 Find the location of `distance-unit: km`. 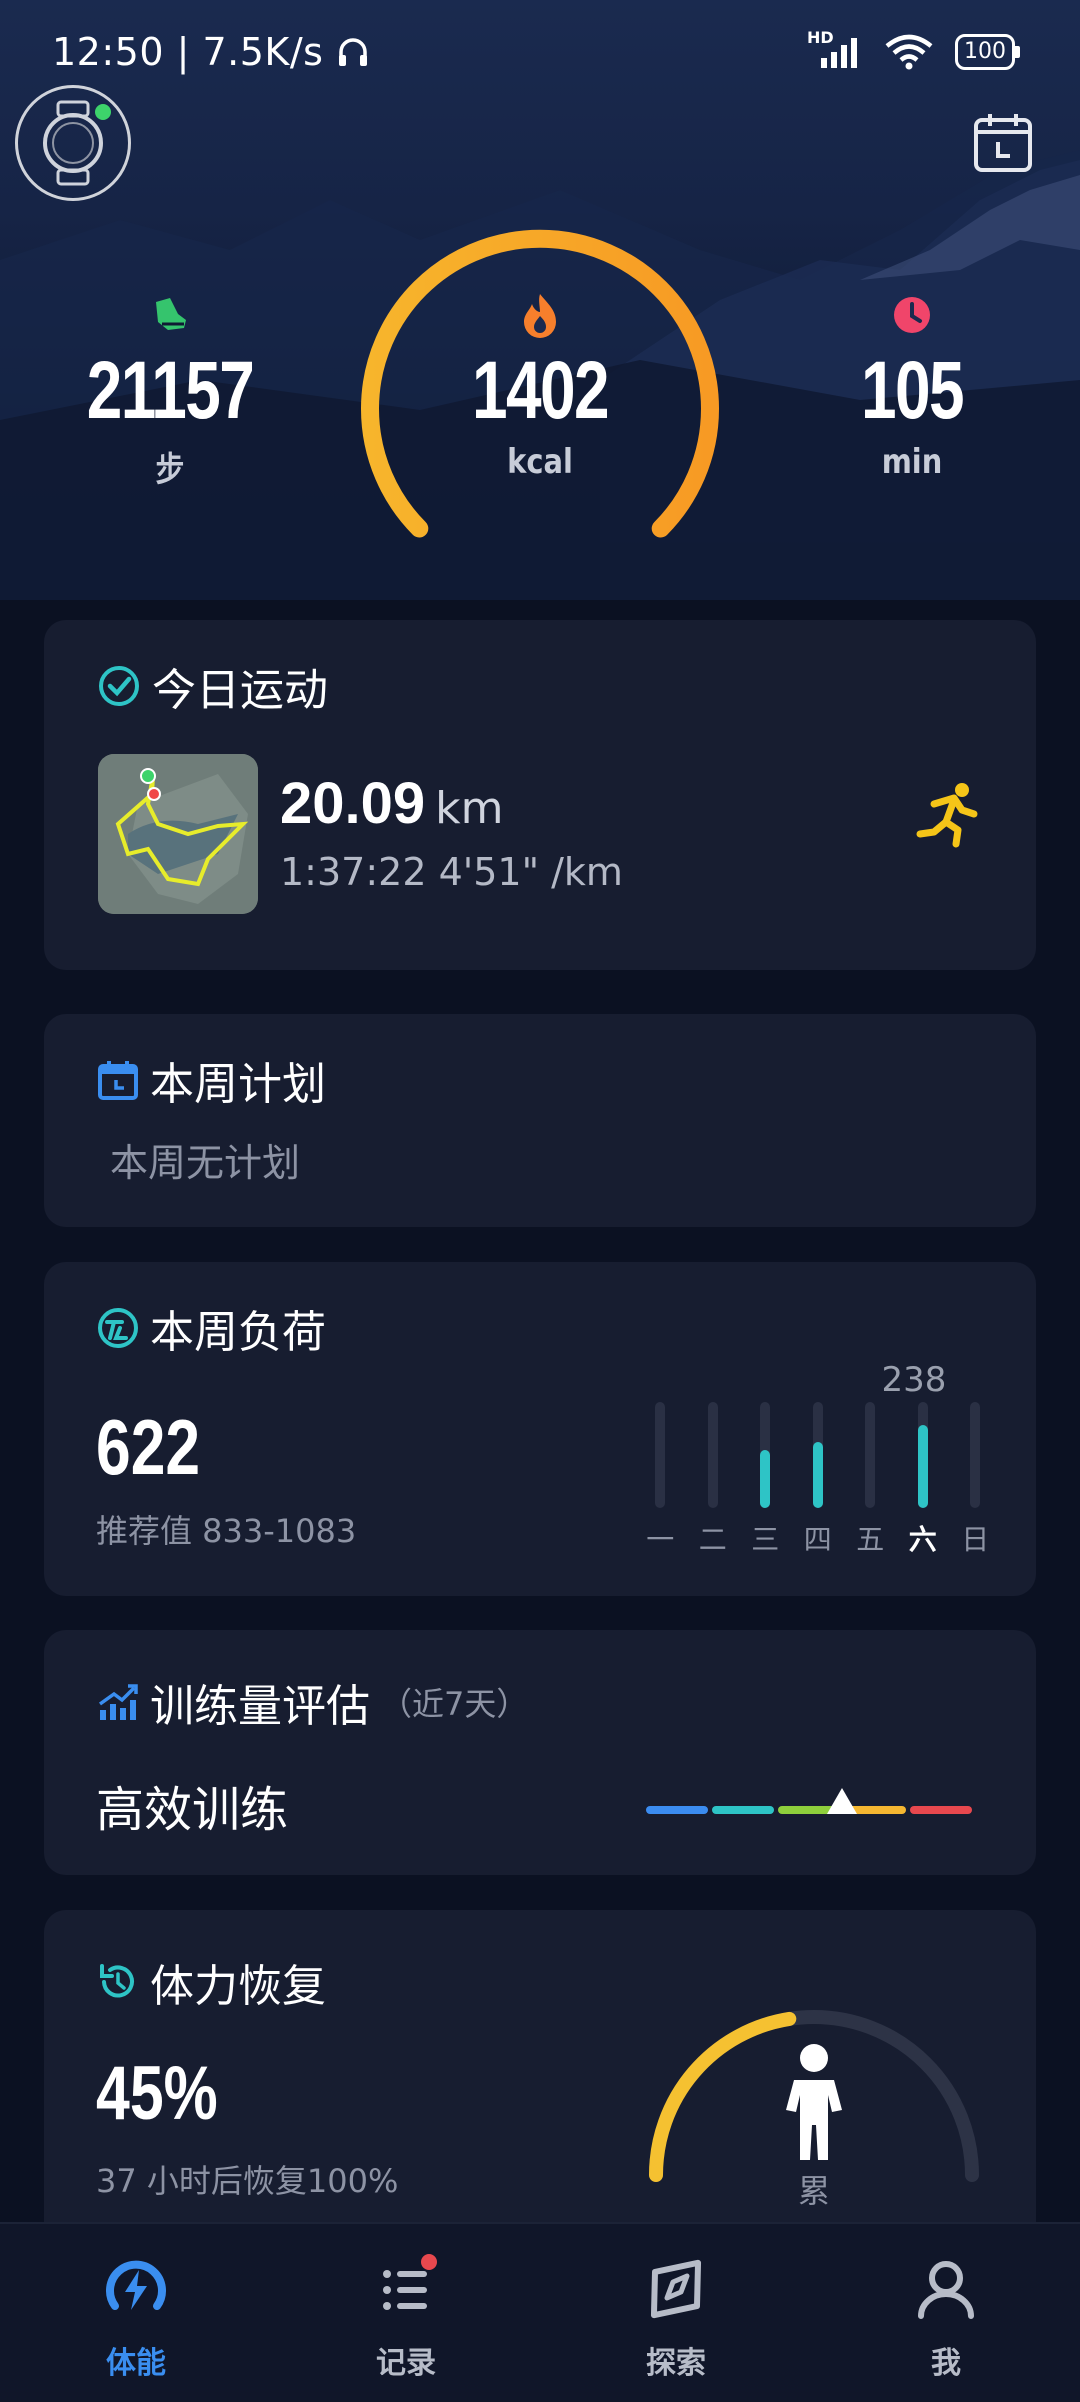

distance-unit: km is located at coordinates (469, 808).